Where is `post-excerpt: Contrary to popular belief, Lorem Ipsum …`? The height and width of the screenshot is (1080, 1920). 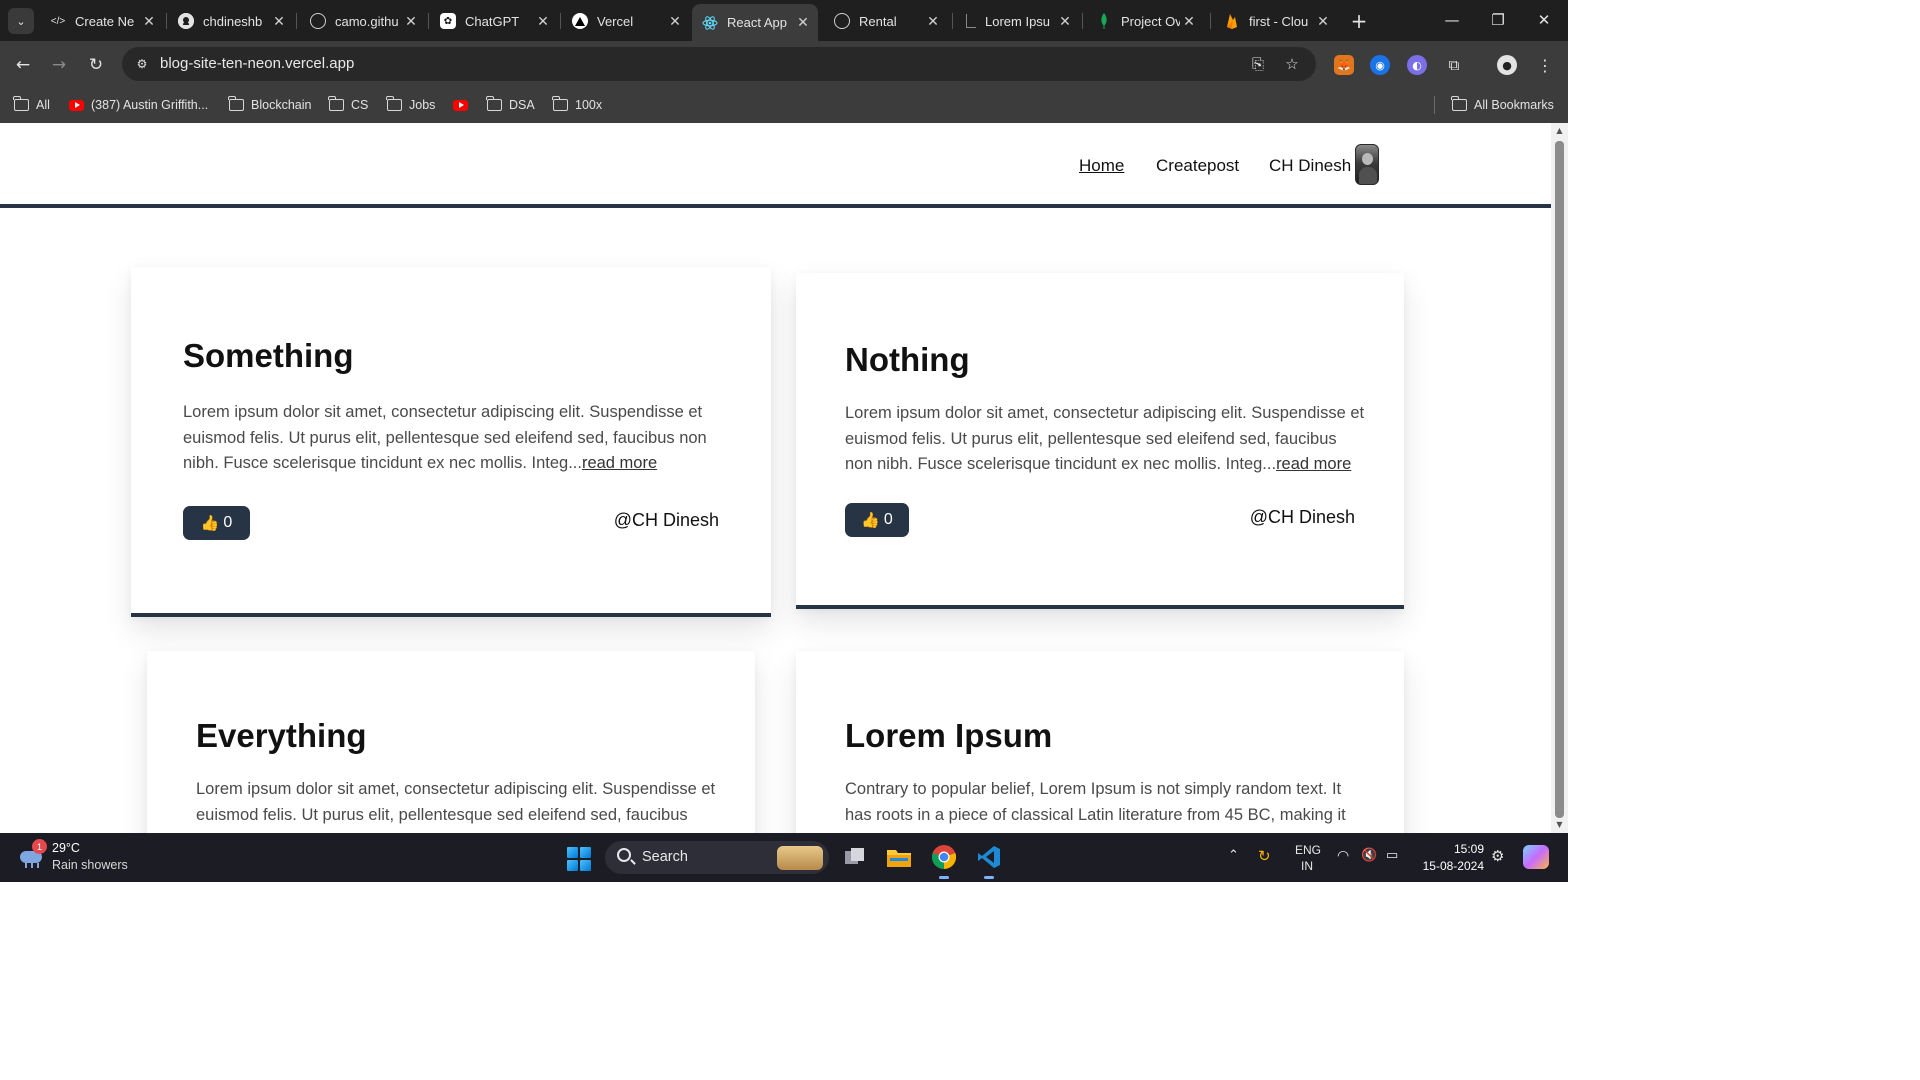 post-excerpt: Contrary to popular belief, Lorem Ipsum … is located at coordinates (1095, 802).